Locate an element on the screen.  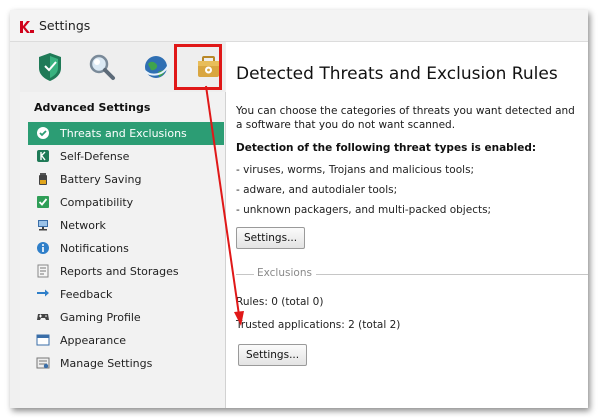
sidebar-item-battery-saving: Battery Saving is located at coordinates (126, 179).